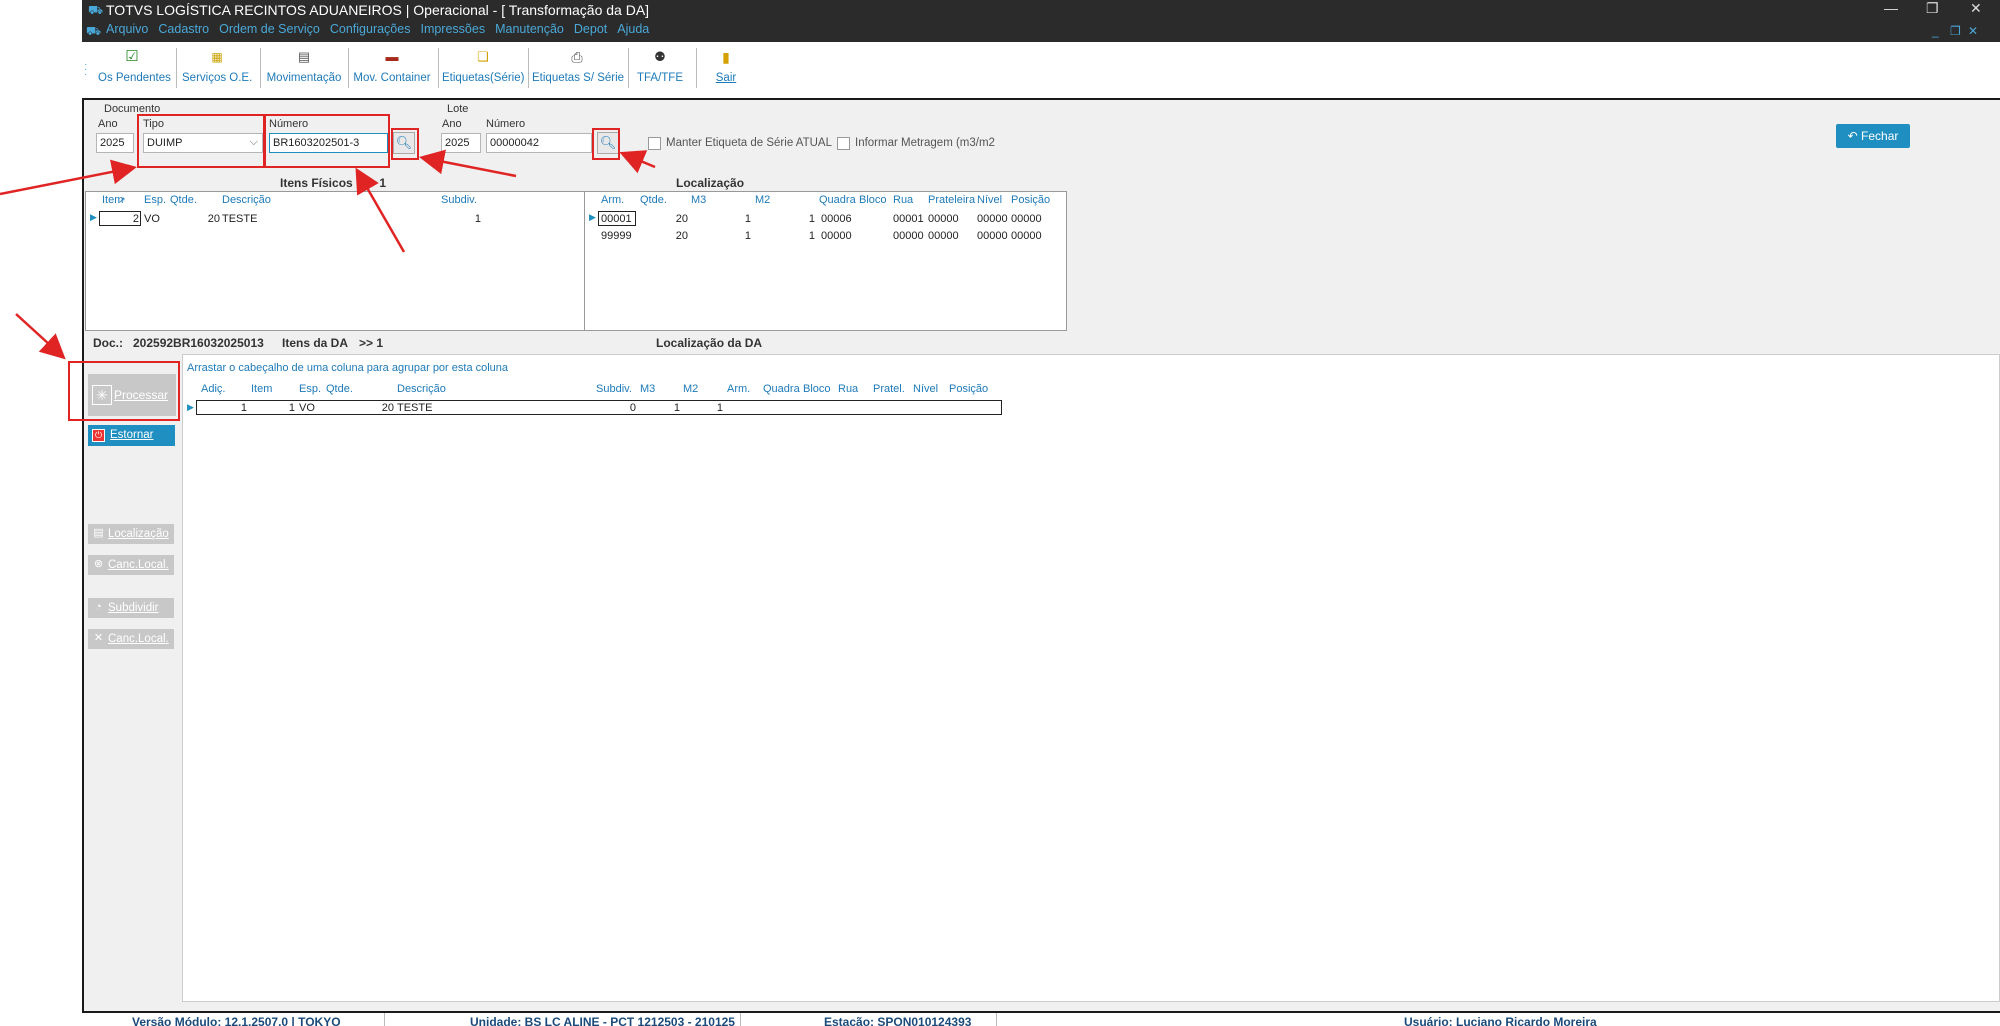 This screenshot has height=1026, width=2000. I want to click on cancel-icon: ⊗, so click(98, 564).